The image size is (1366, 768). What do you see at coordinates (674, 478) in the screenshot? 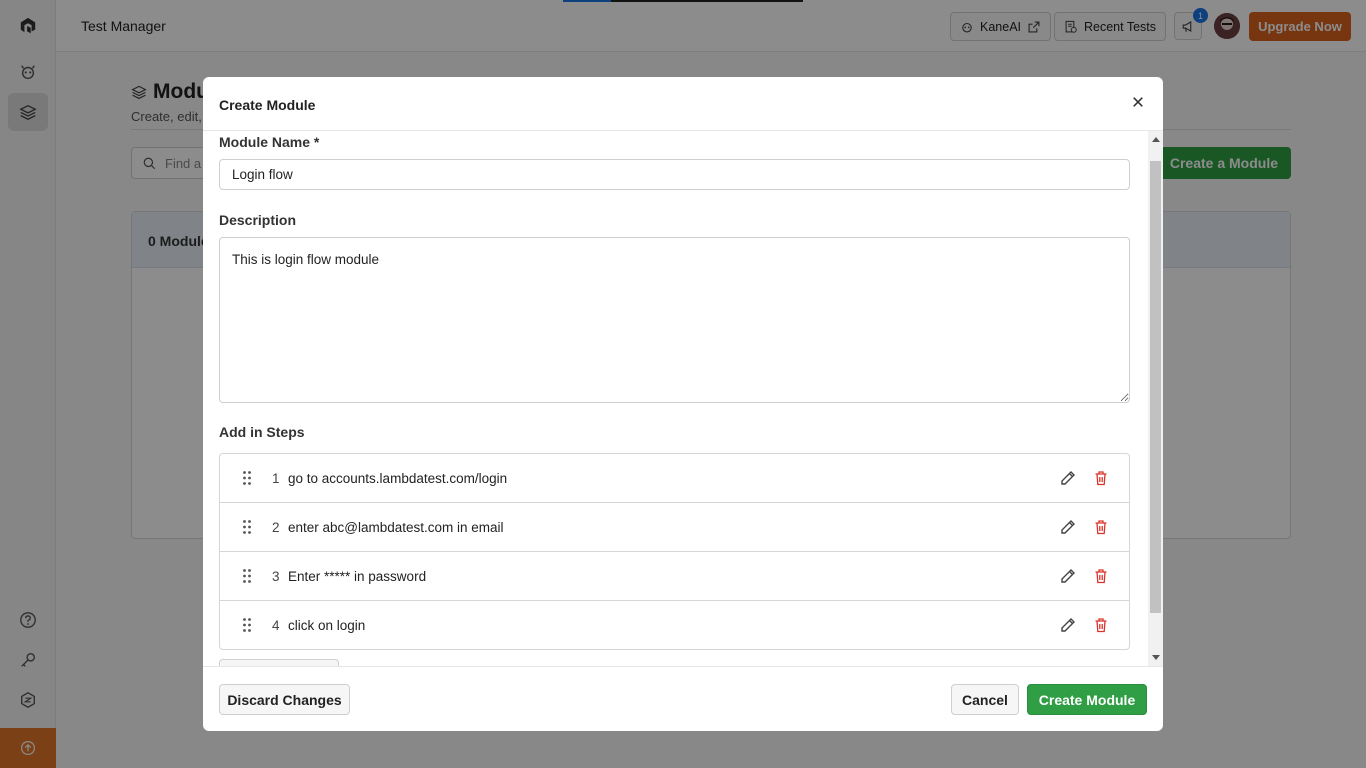
I see `step-row: 1 go to accounts.lambdatest.com/login` at bounding box center [674, 478].